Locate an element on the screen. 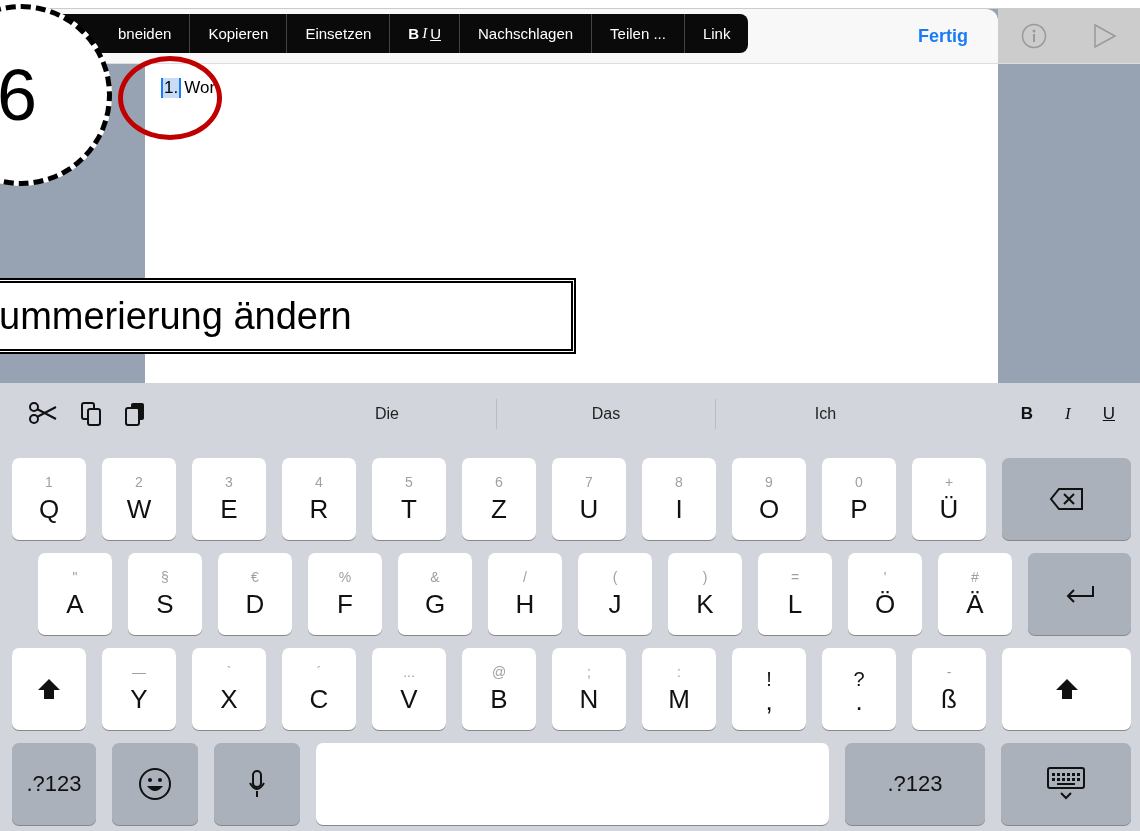 The width and height of the screenshot is (1140, 831). letter-key: 8 I is located at coordinates (679, 499).